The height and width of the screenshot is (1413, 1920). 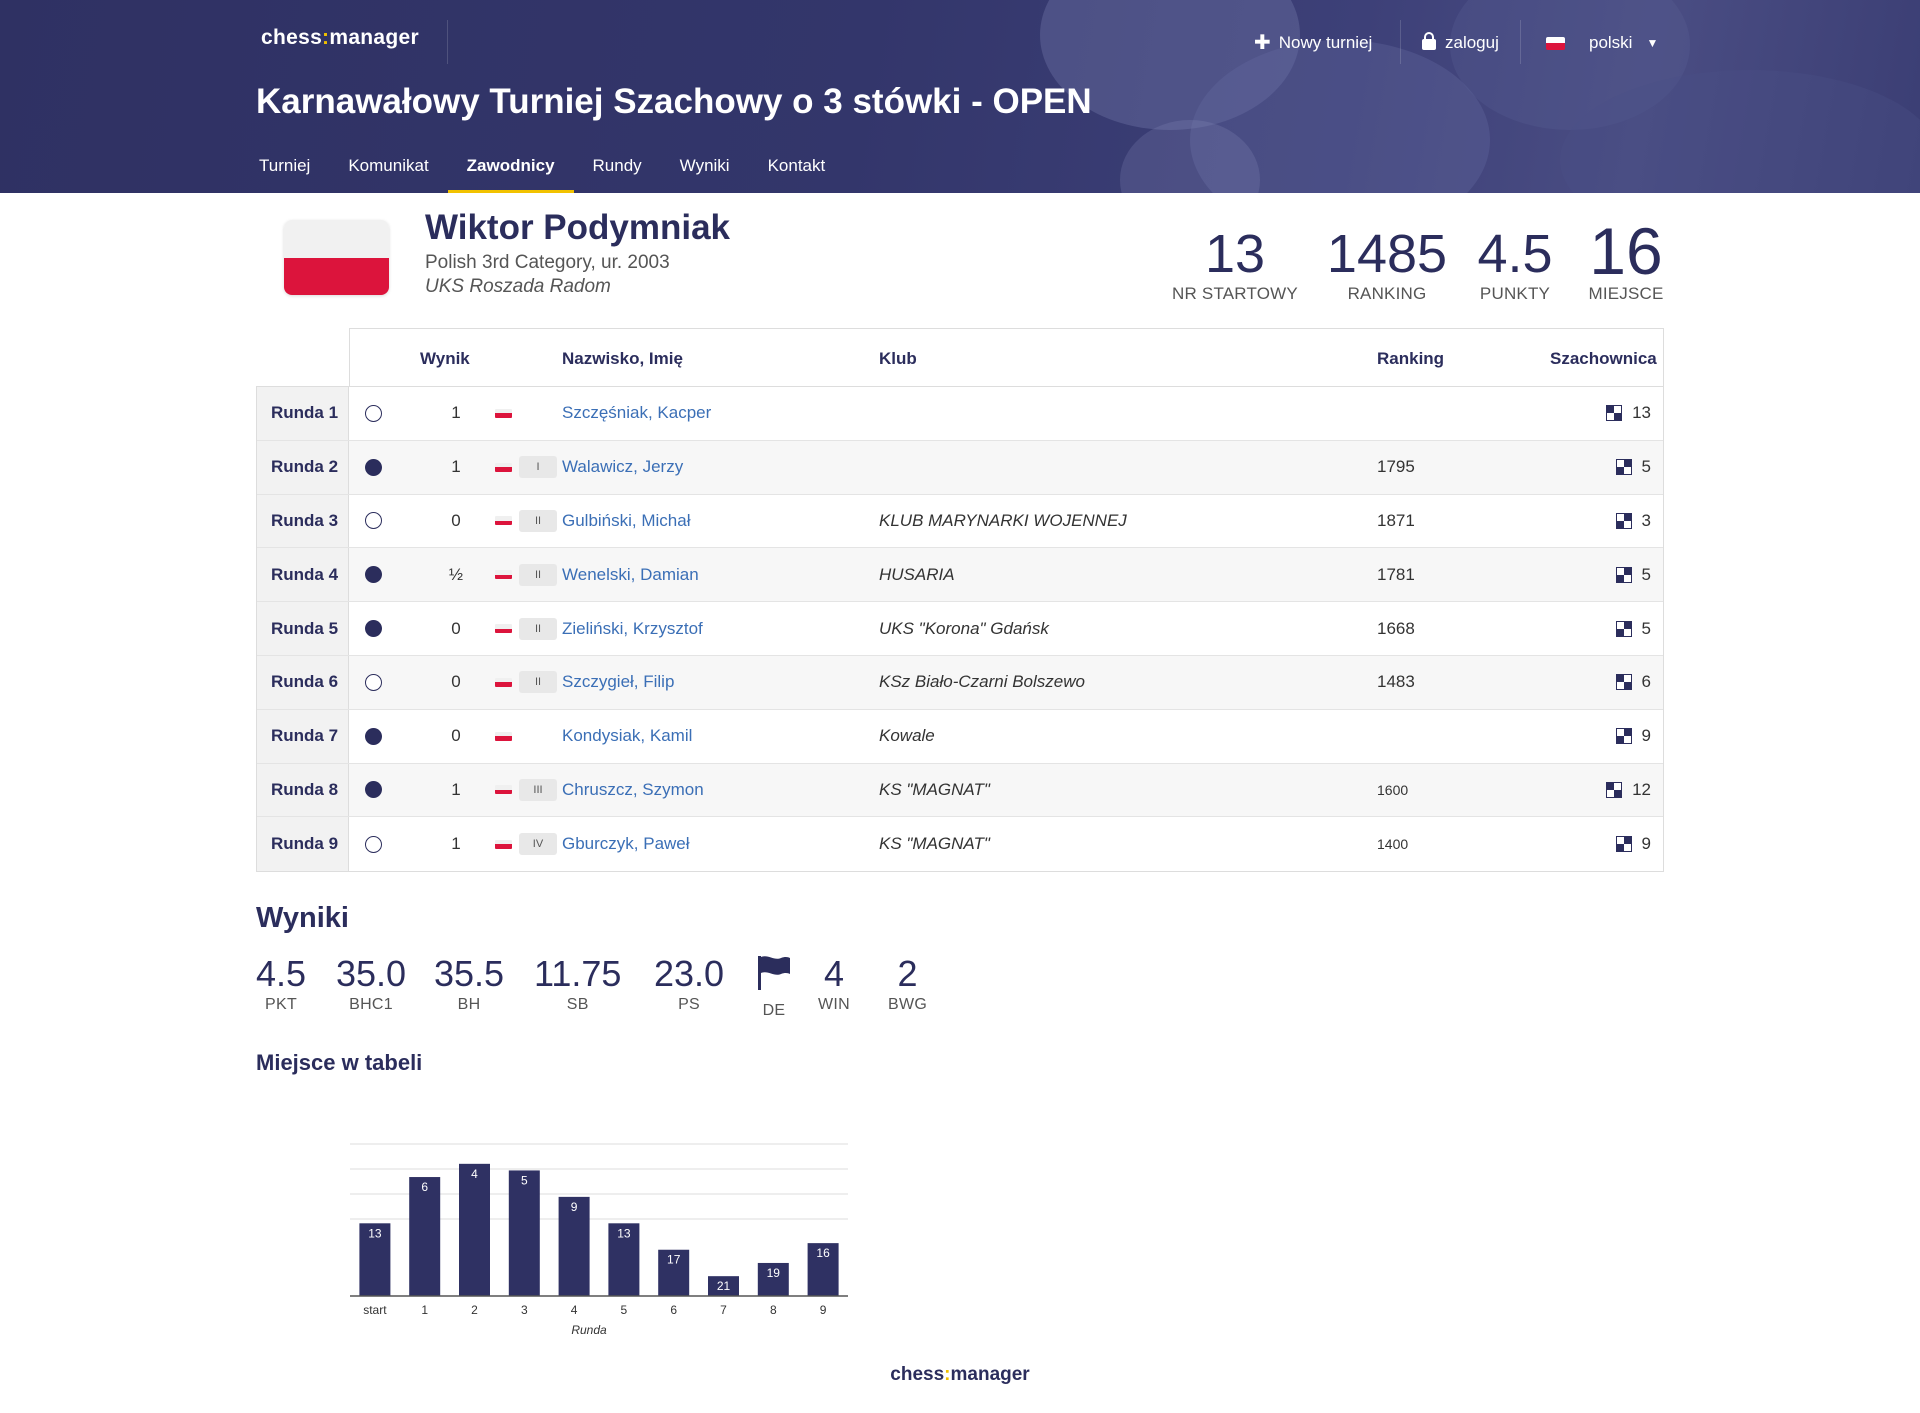 What do you see at coordinates (1472, 42) in the screenshot?
I see `login-label: zaloguj` at bounding box center [1472, 42].